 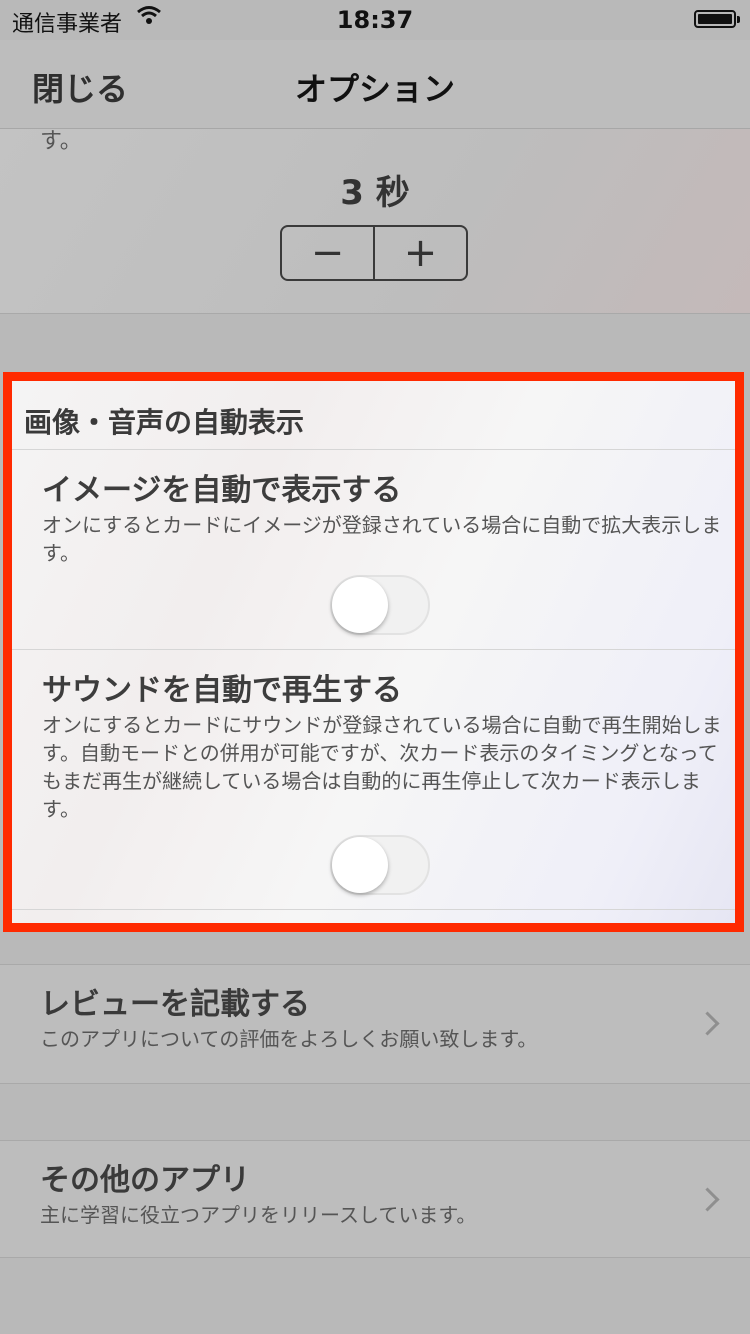 What do you see at coordinates (375, 193) in the screenshot?
I see `seconds-value: 3 秒` at bounding box center [375, 193].